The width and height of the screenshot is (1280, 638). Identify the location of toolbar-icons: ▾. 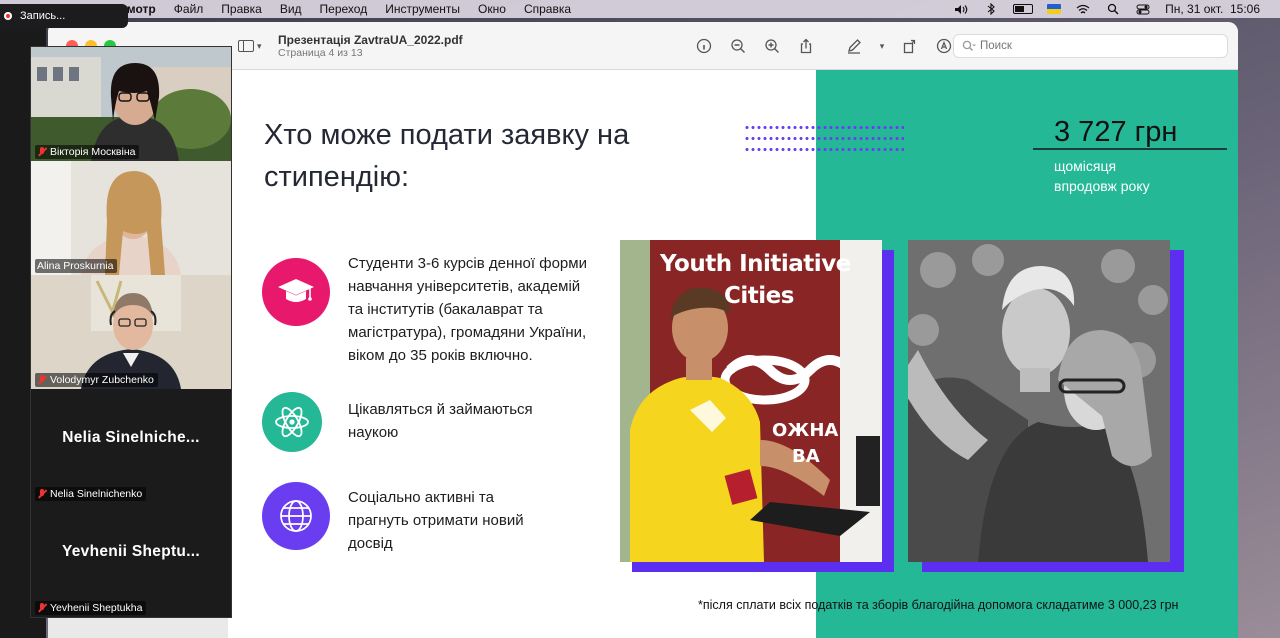
(824, 46).